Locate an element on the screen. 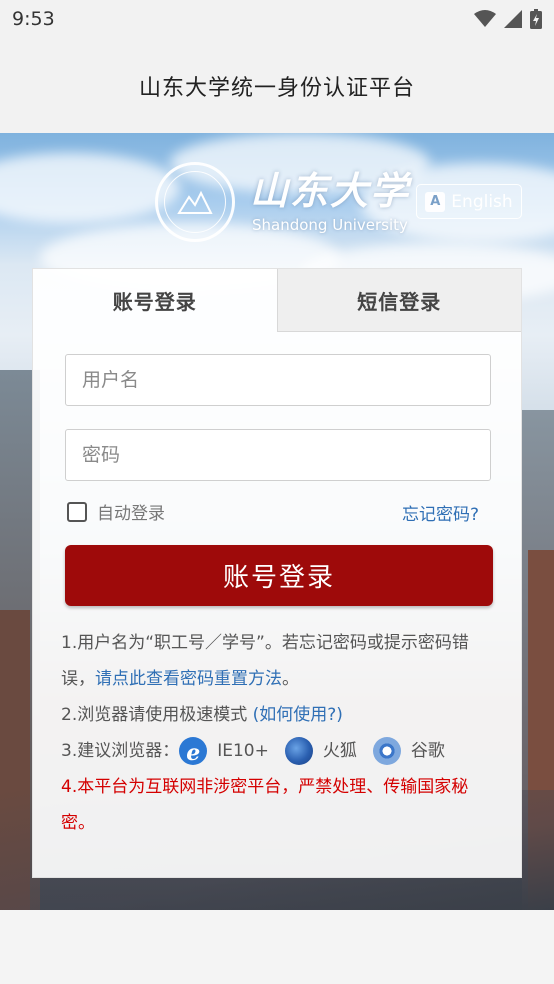  app-bar: 山东大学统一身份认证平台 is located at coordinates (277, 85).